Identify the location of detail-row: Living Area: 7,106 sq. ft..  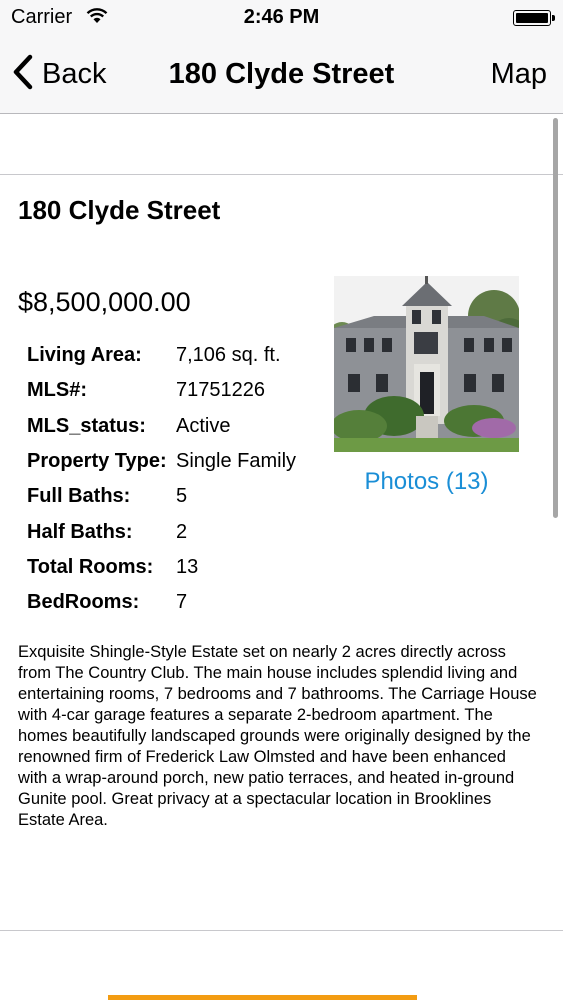
(177, 355).